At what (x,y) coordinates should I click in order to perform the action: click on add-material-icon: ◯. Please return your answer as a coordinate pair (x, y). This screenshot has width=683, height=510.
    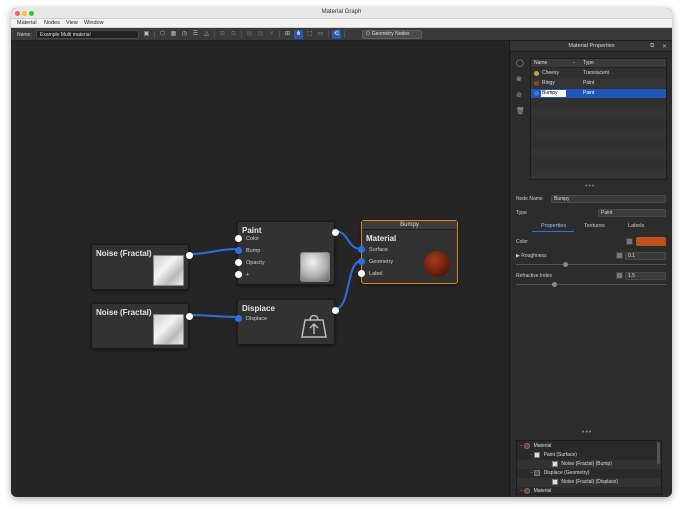
    Looking at the image, I should click on (520, 63).